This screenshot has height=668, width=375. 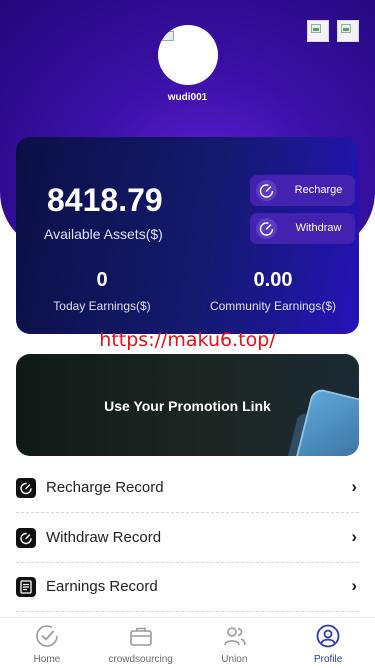 I want to click on tab-label: Home, so click(x=47, y=659).